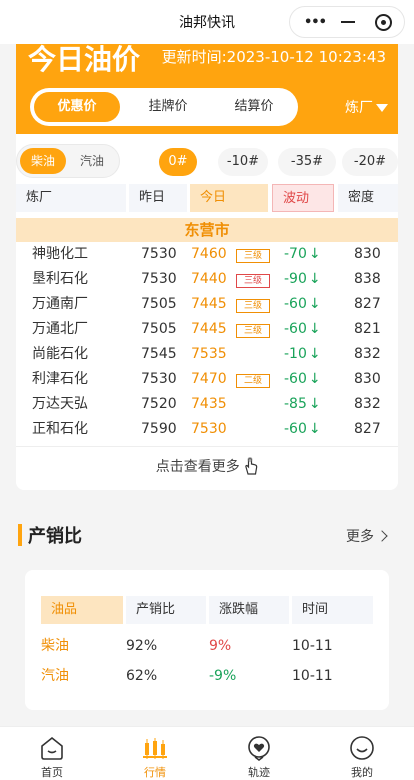 This screenshot has width=414, height=780. I want to click on fuel-type-switch: 柴油 汽油, so click(68, 161).